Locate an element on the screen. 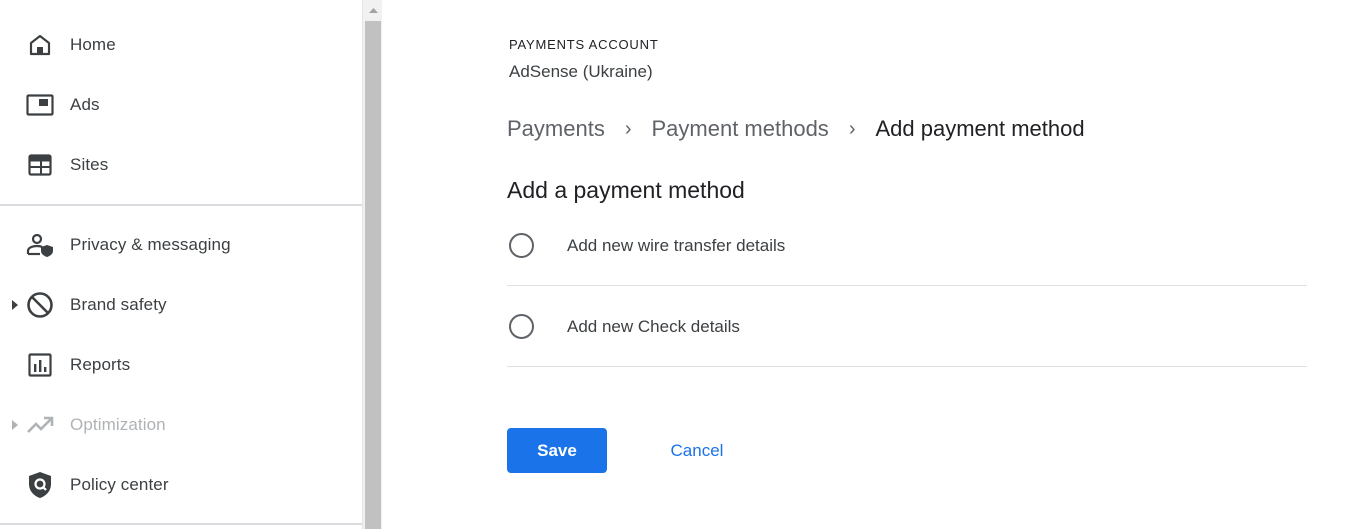 The width and height of the screenshot is (1345, 529). bar-chart-icon is located at coordinates (40, 365).